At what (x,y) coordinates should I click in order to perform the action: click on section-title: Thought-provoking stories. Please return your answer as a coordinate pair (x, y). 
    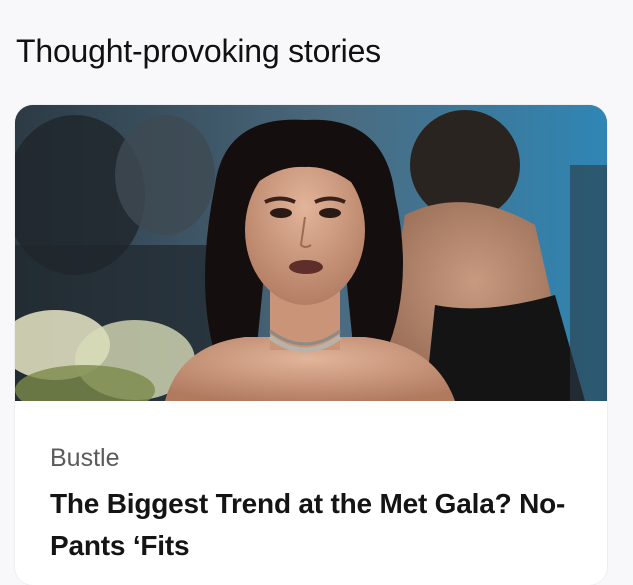
    Looking at the image, I should click on (198, 51).